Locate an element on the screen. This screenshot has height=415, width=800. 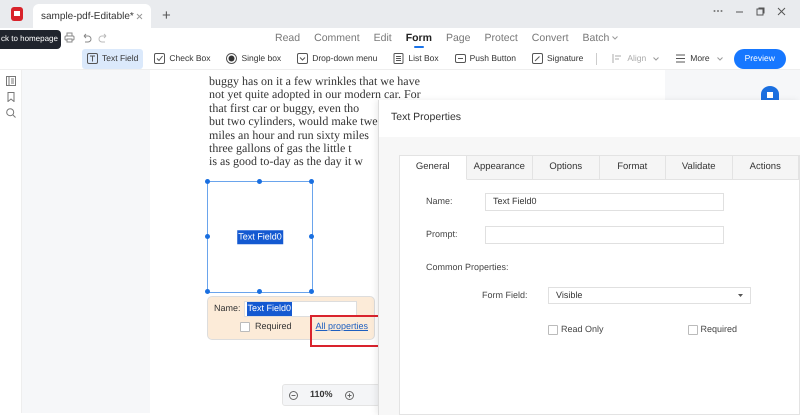
menu-tab: Batch is located at coordinates (601, 38).